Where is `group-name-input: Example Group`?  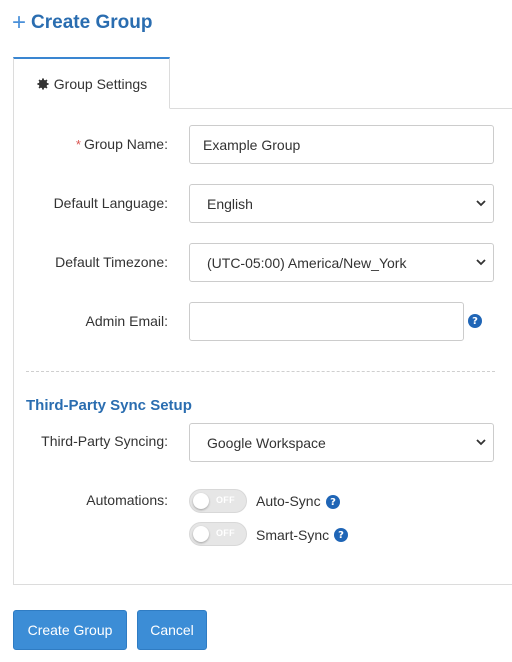
group-name-input: Example Group is located at coordinates (341, 144).